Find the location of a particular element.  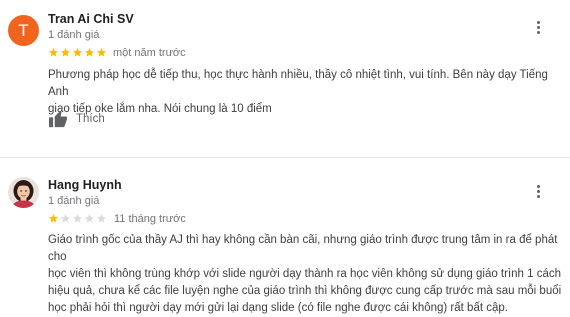

reviewer-name: Tran Ai Chi SV is located at coordinates (91, 19).